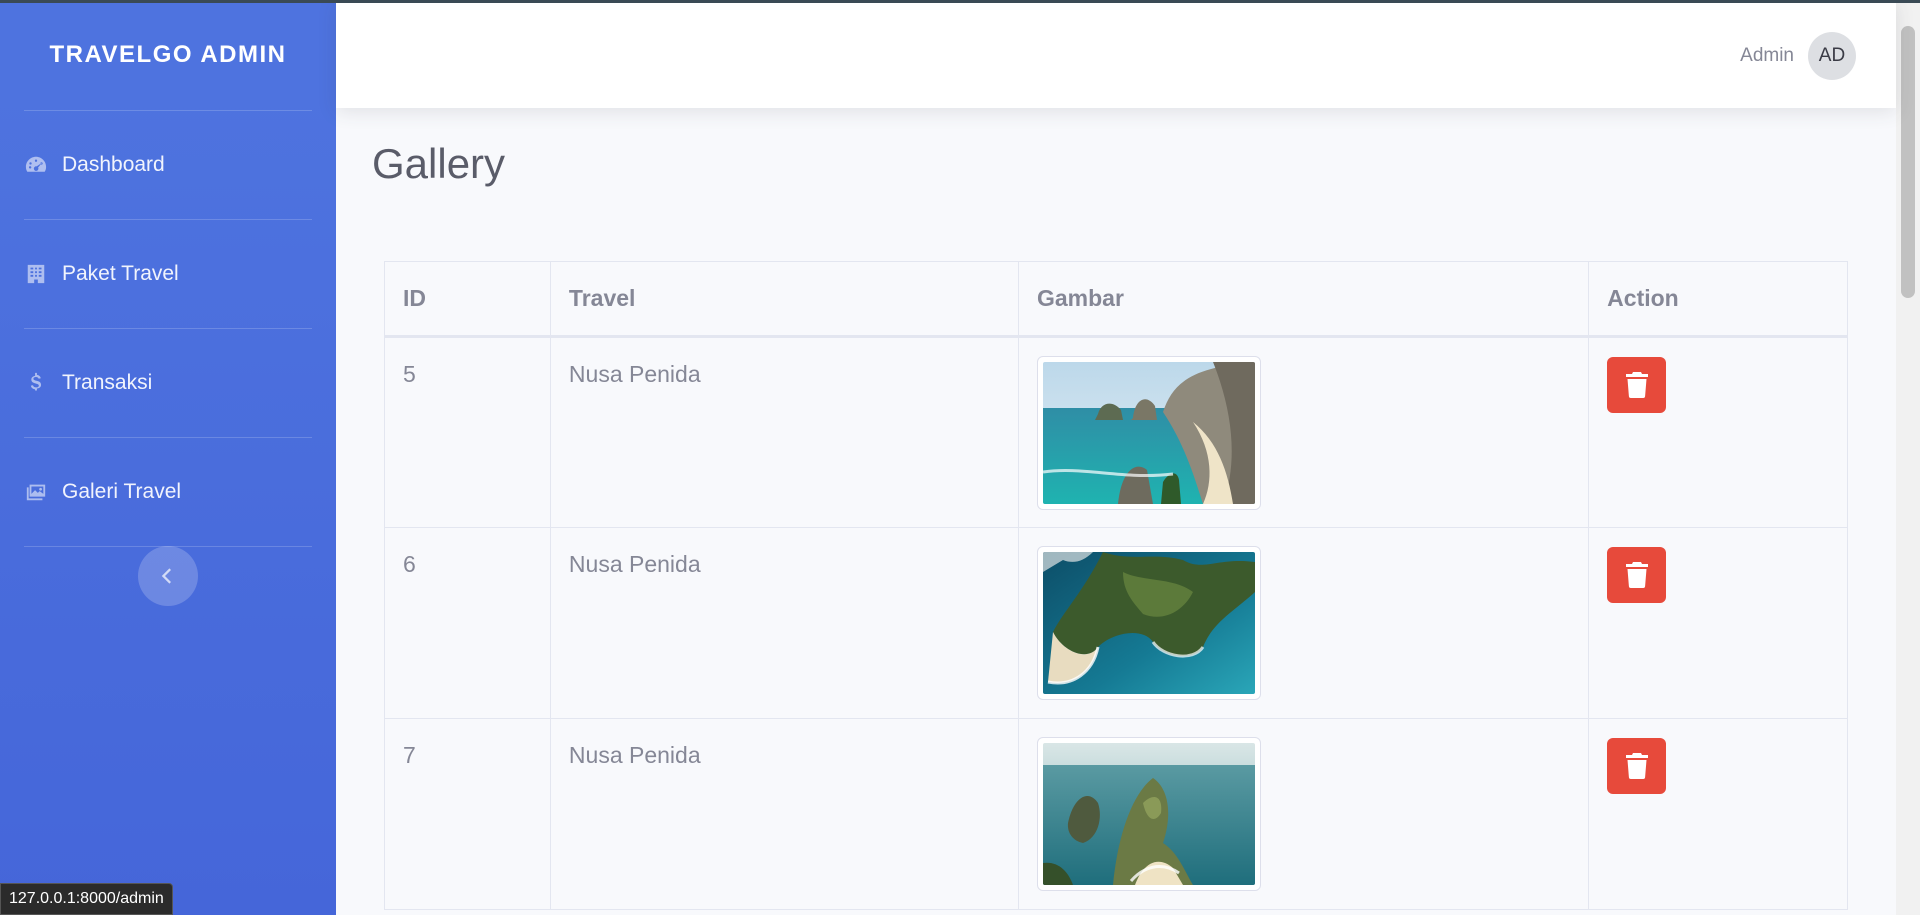 This screenshot has width=1920, height=915. Describe the element at coordinates (86, 899) in the screenshot. I see `status-bar-url: 127.0.0.1:8000/admin` at that location.